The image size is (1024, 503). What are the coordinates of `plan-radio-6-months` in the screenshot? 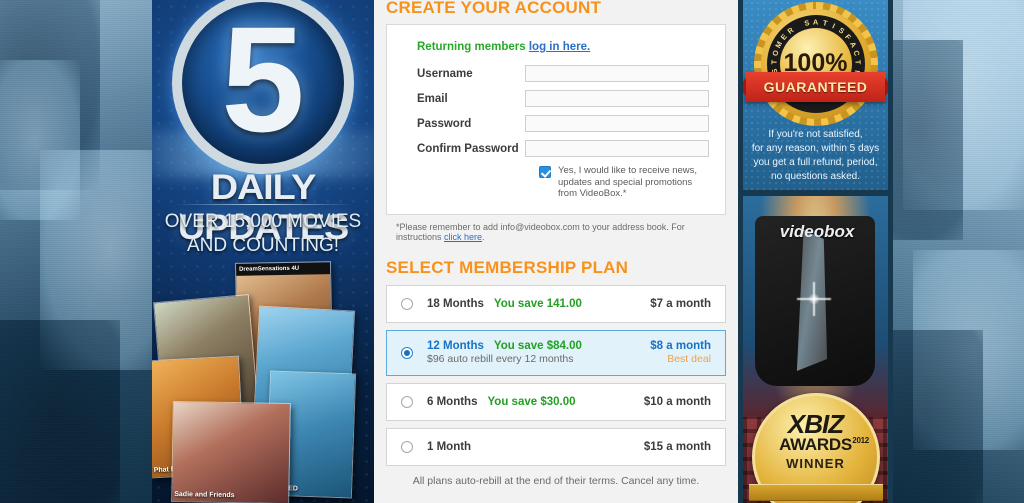 It's located at (407, 401).